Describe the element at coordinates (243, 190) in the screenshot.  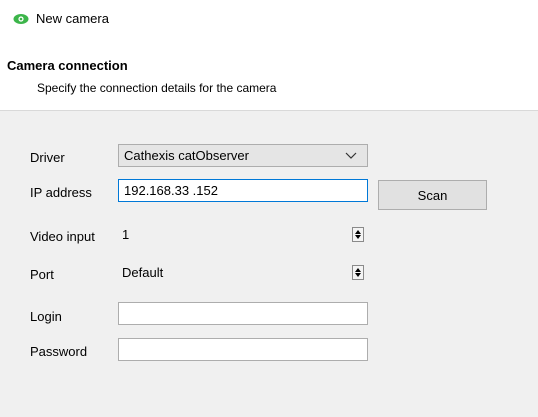
I see `ip-address-input: 192.168.33 .152` at that location.